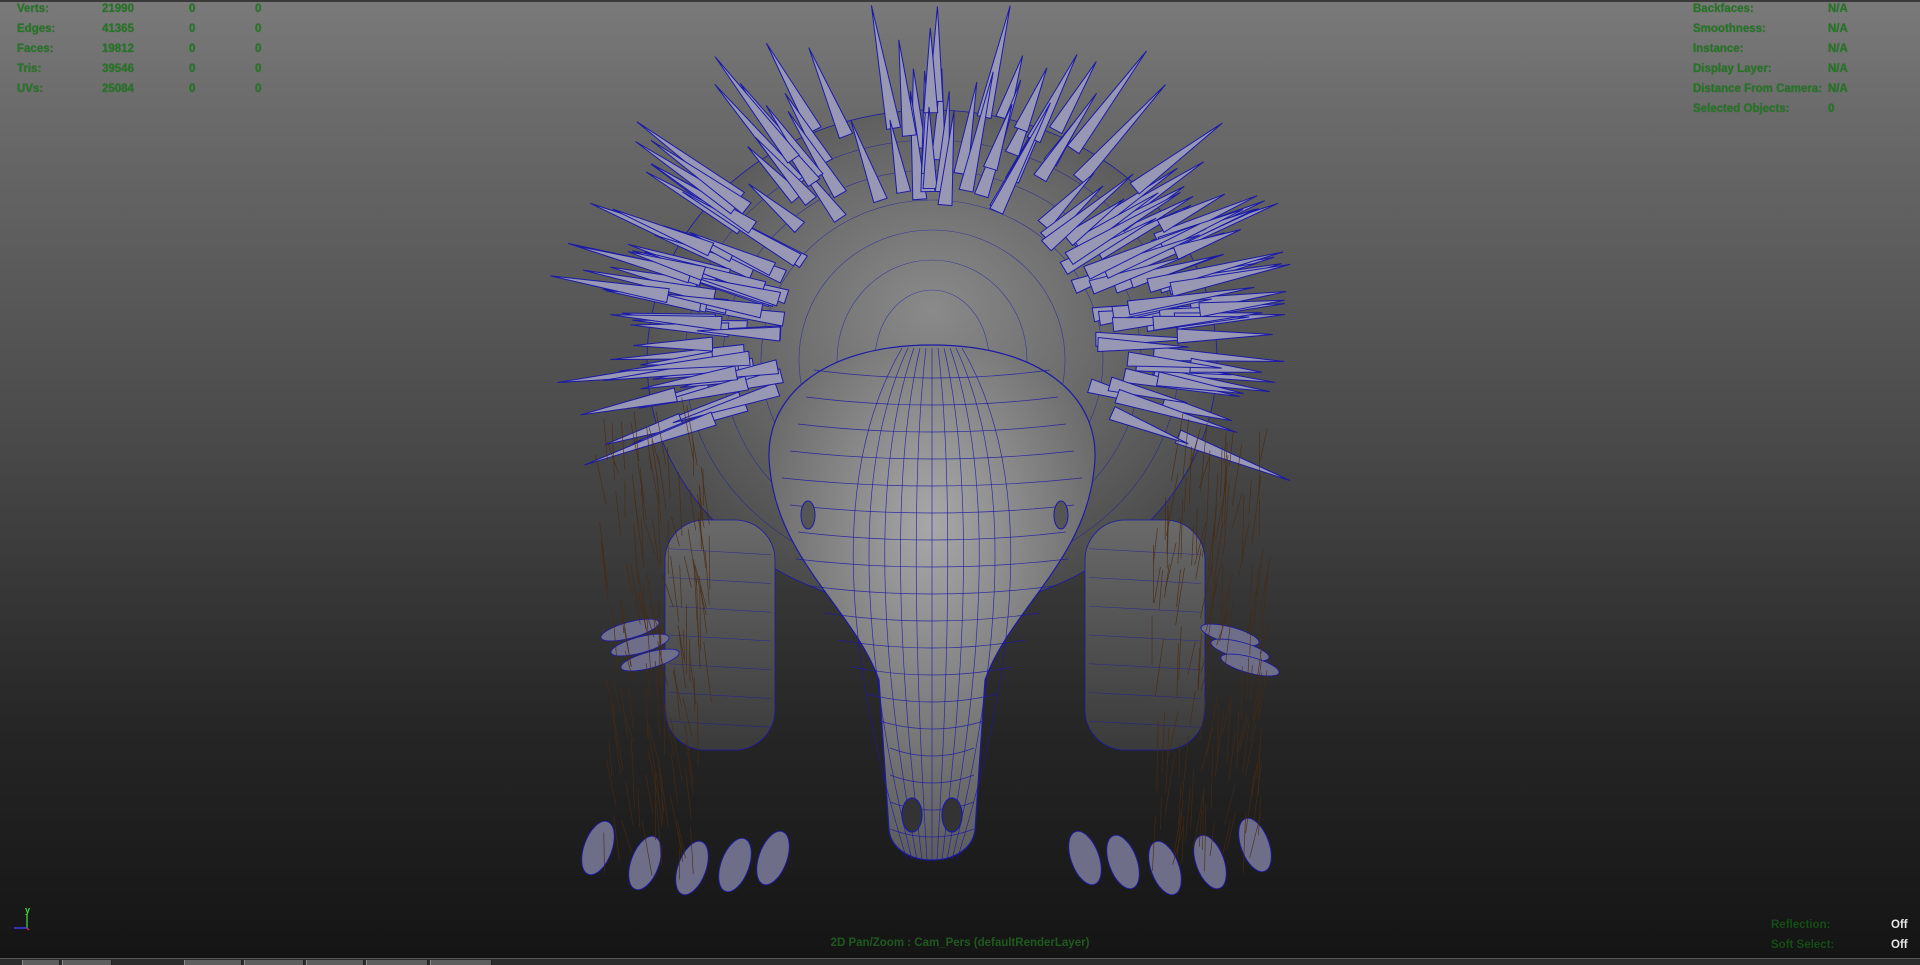 The height and width of the screenshot is (965, 1920). What do you see at coordinates (1803, 69) in the screenshot?
I see `object-info-row: Display Layer: N/A` at bounding box center [1803, 69].